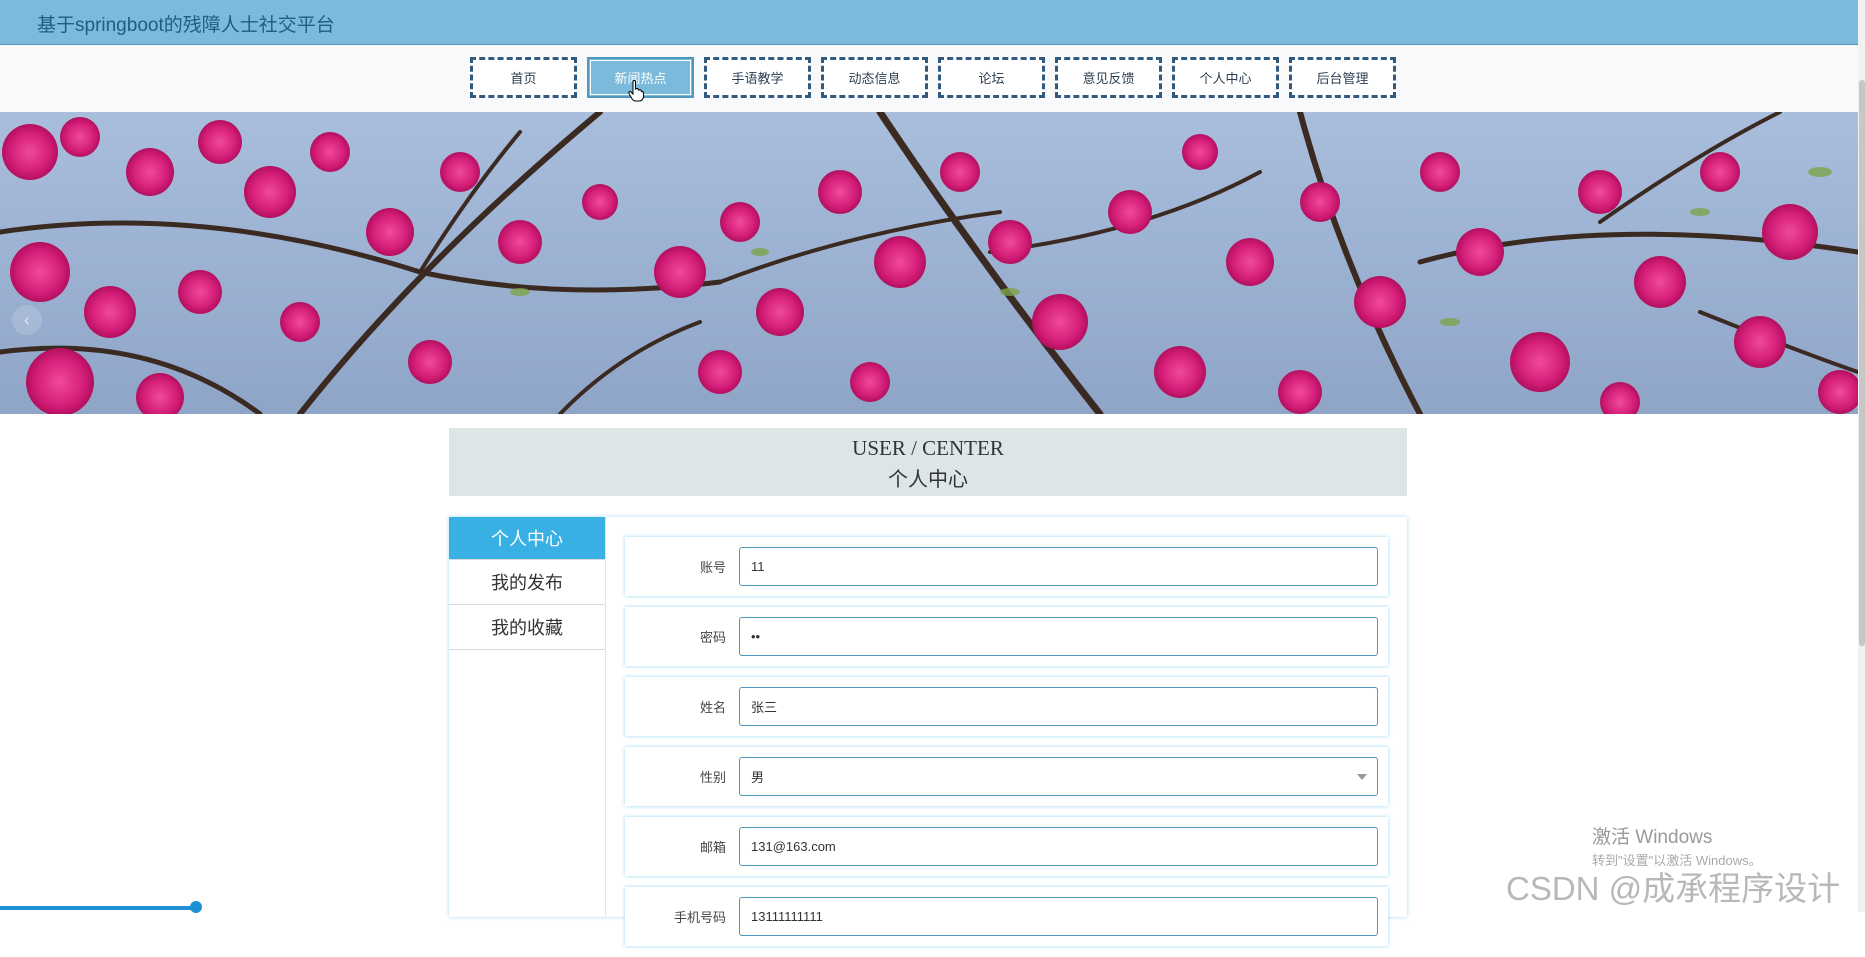 The image size is (1865, 957). Describe the element at coordinates (712, 567) in the screenshot. I see `account-label: 账号` at that location.